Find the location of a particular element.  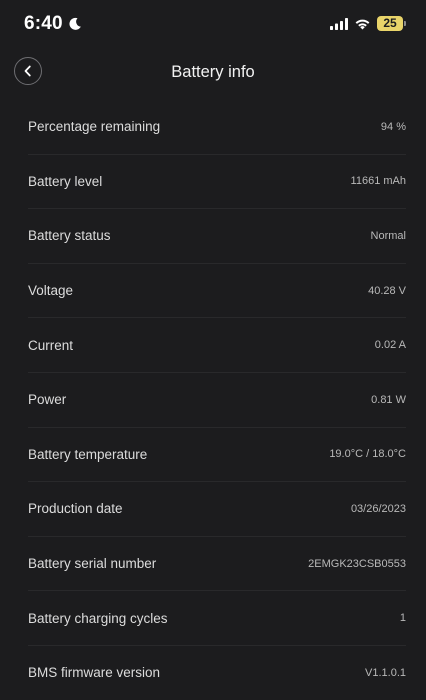

row-label: Battery charging cycles is located at coordinates (98, 618).